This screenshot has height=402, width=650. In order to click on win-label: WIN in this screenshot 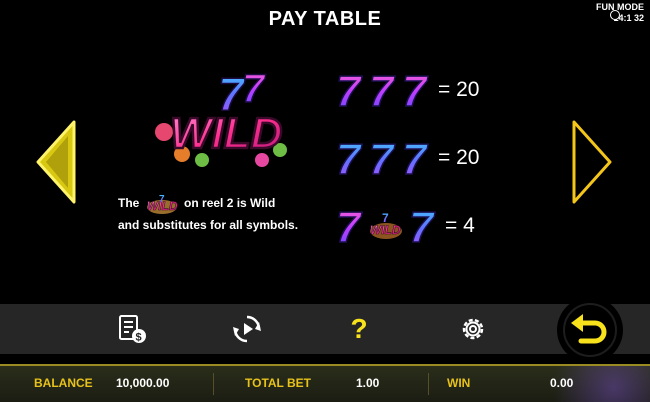, I will do `click(459, 383)`.